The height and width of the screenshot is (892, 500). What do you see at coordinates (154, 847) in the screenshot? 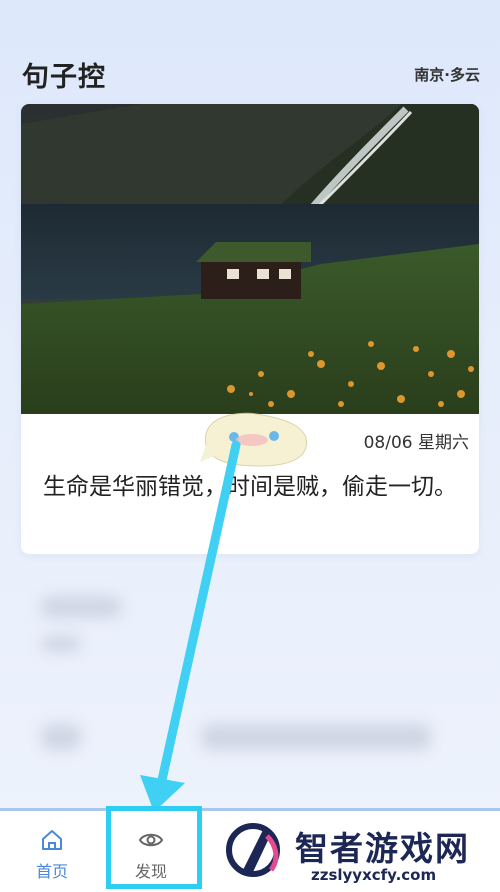
I see `tutorial-highlight-box` at bounding box center [154, 847].